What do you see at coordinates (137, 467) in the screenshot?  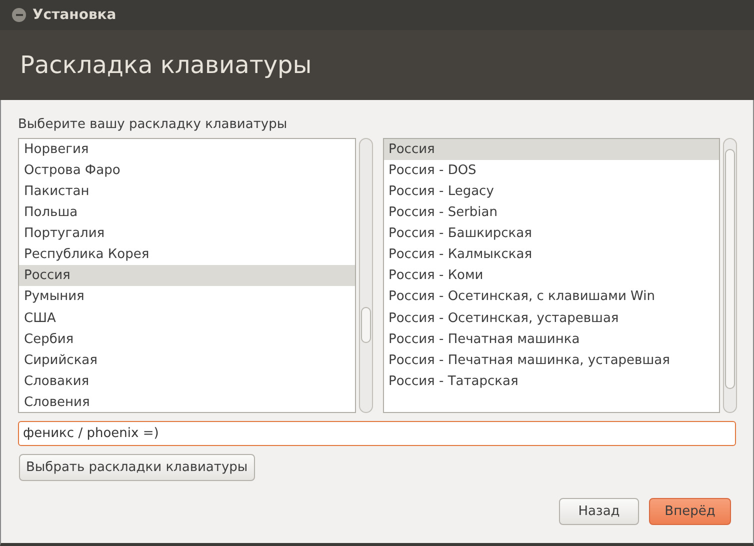 I see `detect-layout-button: Выбрать раскладки клавиатуры` at bounding box center [137, 467].